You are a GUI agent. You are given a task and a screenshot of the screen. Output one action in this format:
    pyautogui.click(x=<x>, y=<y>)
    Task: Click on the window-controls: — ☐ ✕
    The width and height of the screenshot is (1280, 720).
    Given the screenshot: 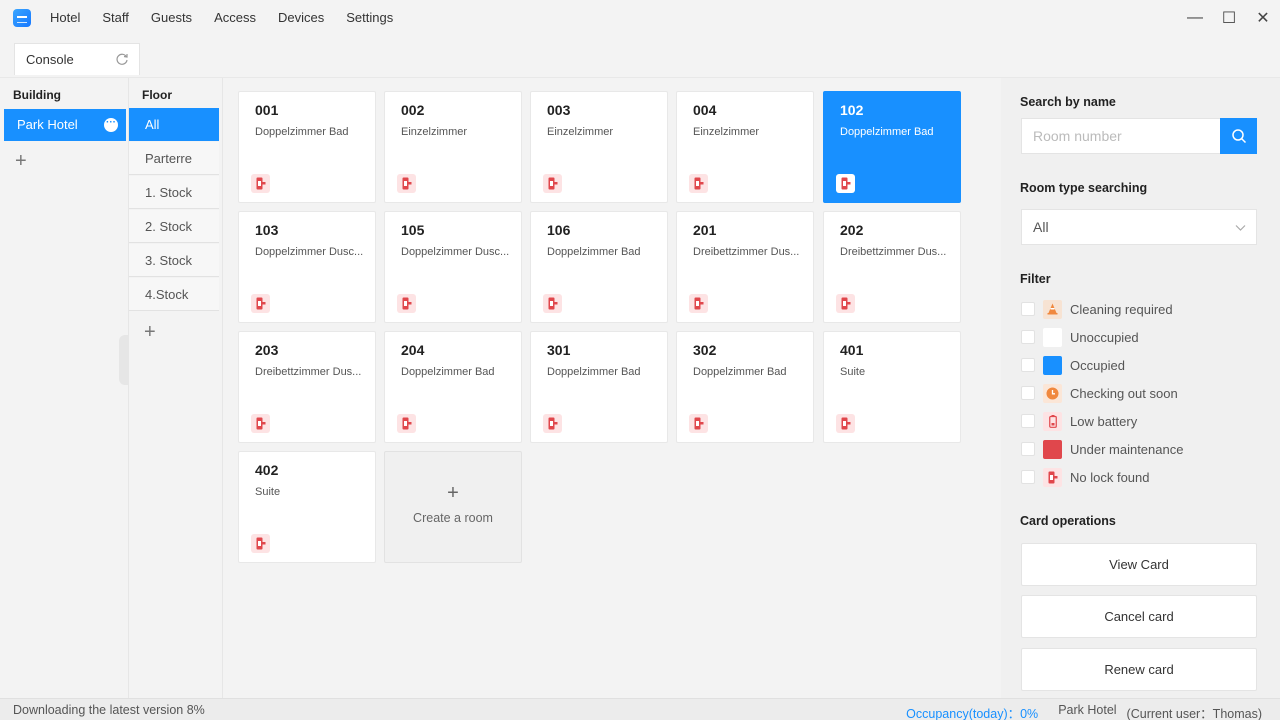 What is the action you would take?
    pyautogui.click(x=1229, y=18)
    